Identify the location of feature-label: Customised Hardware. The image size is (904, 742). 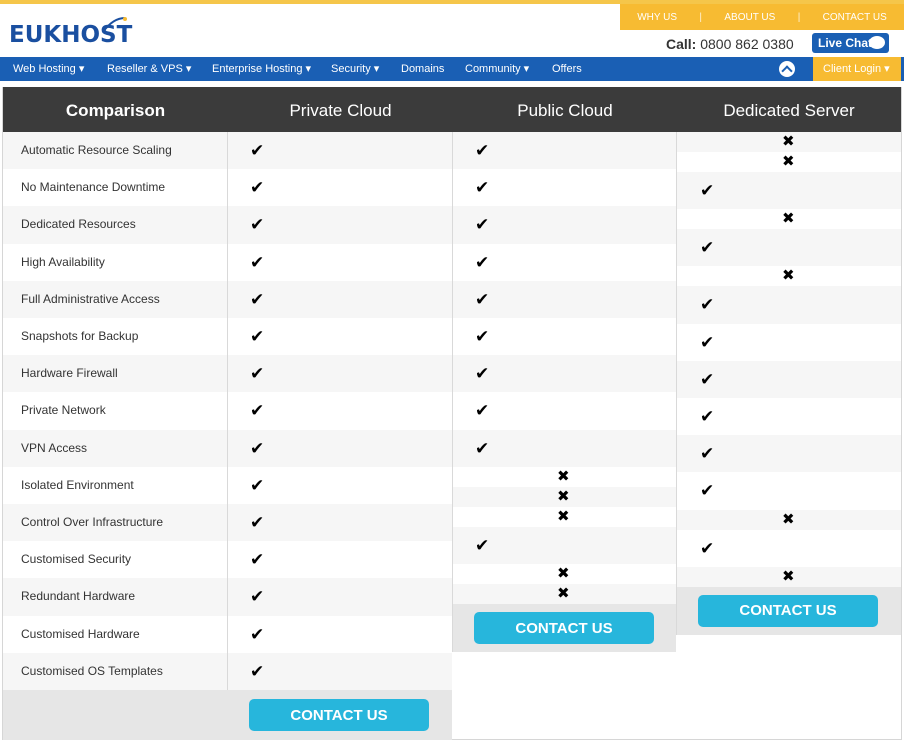
(80, 633).